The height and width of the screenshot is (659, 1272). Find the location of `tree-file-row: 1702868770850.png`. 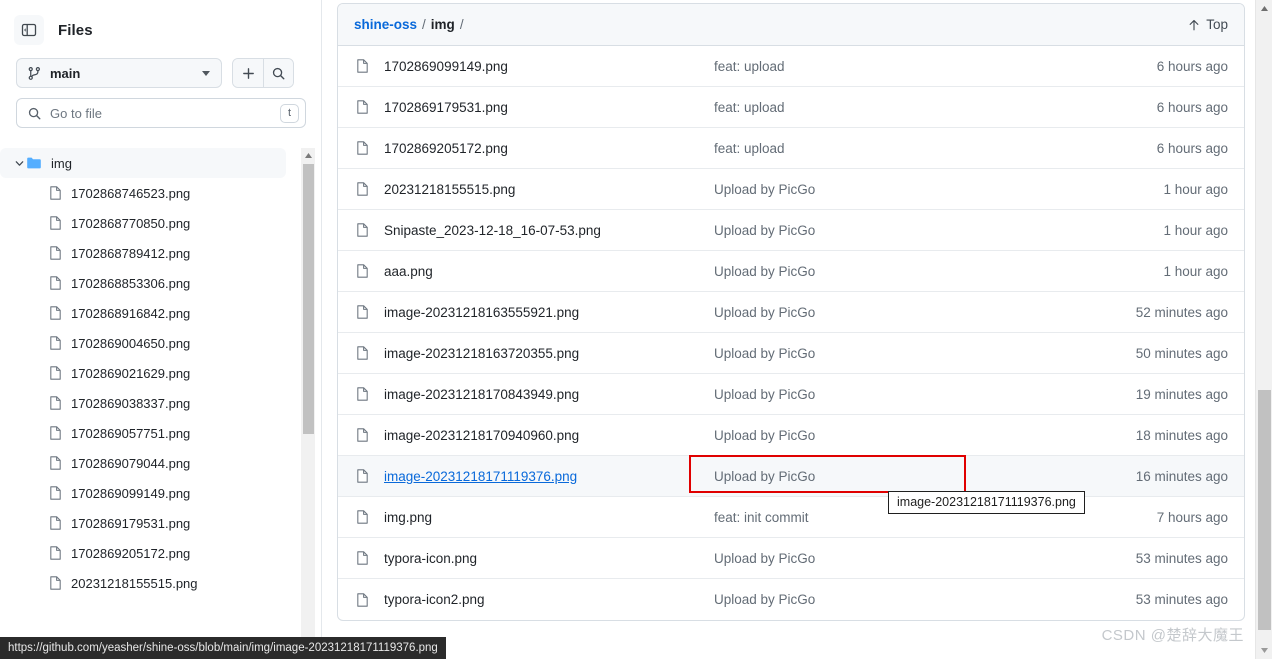

tree-file-row: 1702868770850.png is located at coordinates (143, 223).